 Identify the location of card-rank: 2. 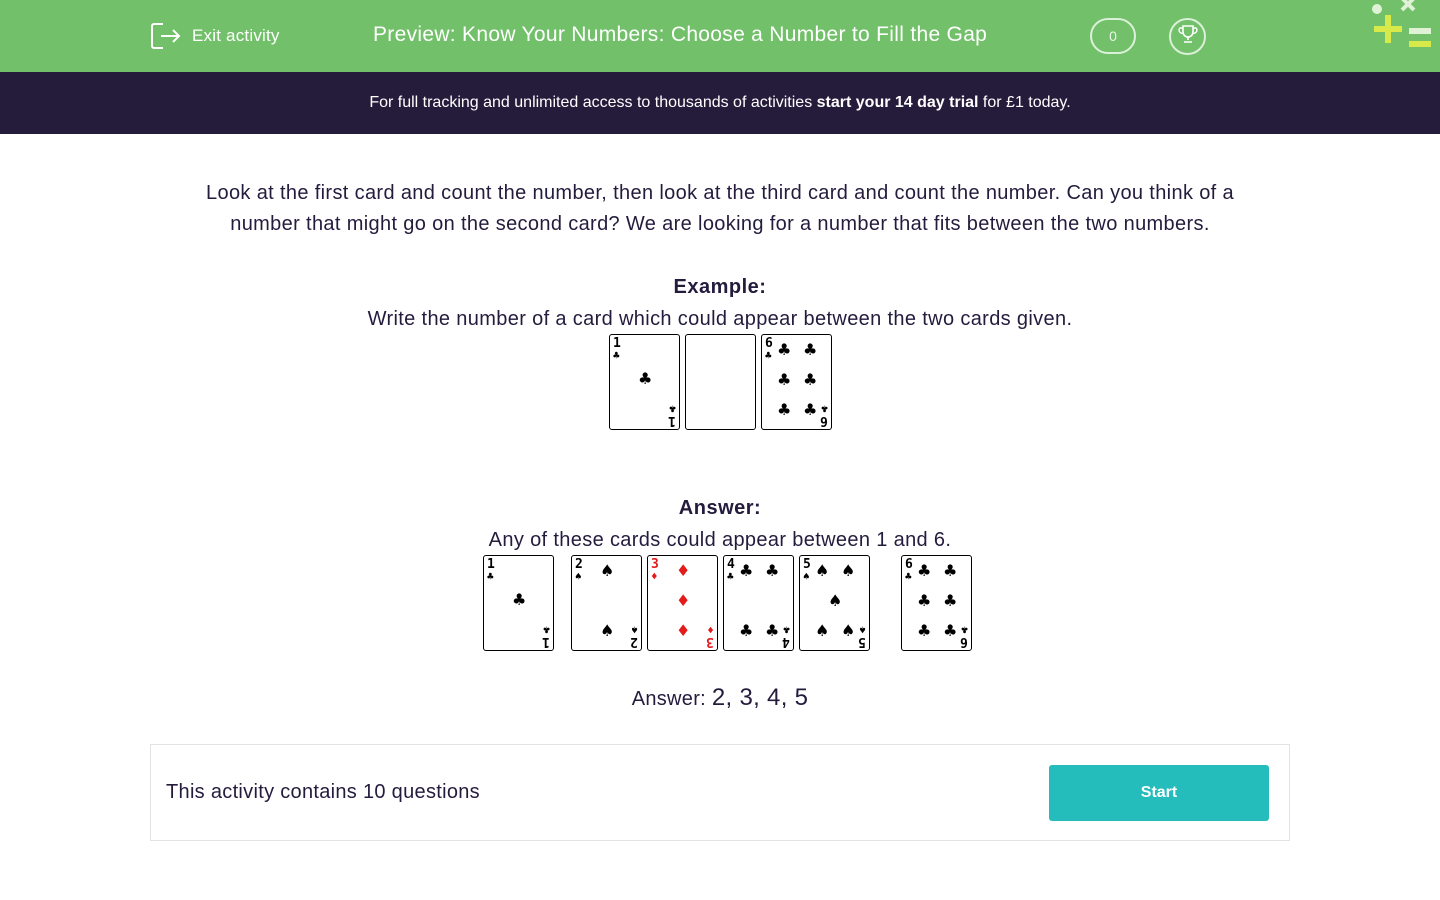
(634, 641).